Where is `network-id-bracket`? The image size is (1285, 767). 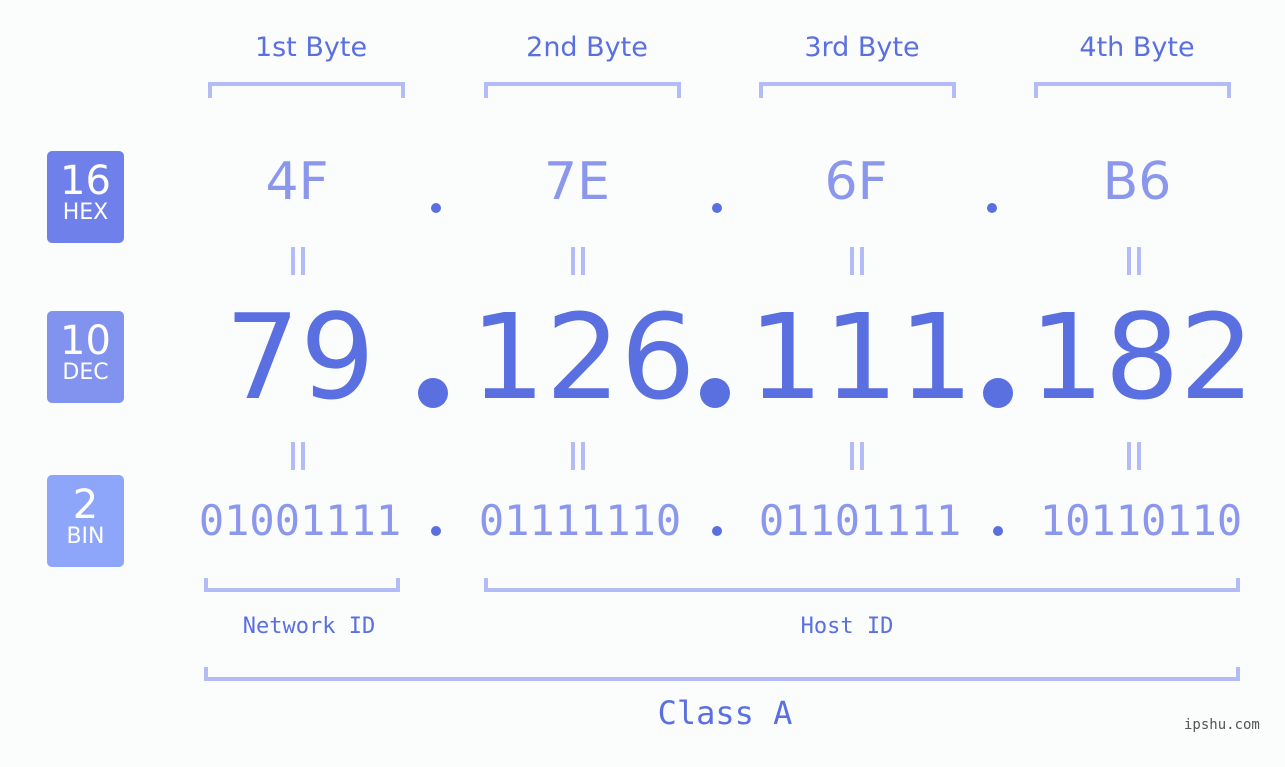 network-id-bracket is located at coordinates (302, 585).